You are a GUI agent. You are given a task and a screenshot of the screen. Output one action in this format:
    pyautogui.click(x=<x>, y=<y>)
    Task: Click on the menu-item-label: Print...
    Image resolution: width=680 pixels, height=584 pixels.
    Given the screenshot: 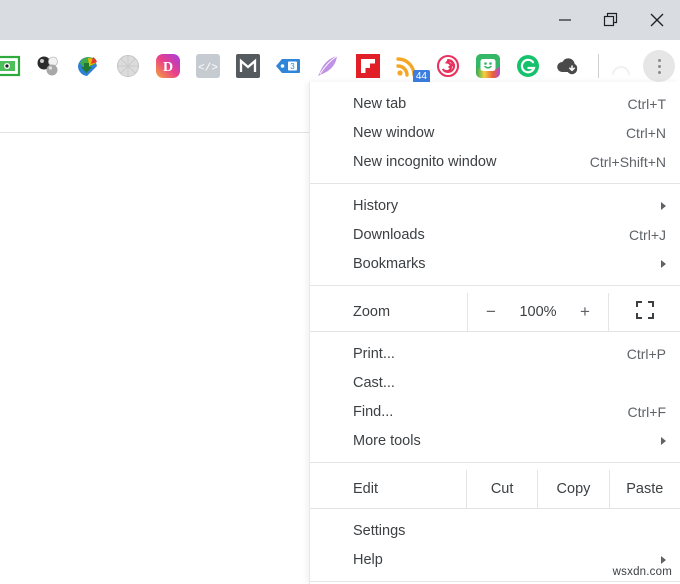 What is the action you would take?
    pyautogui.click(x=374, y=353)
    